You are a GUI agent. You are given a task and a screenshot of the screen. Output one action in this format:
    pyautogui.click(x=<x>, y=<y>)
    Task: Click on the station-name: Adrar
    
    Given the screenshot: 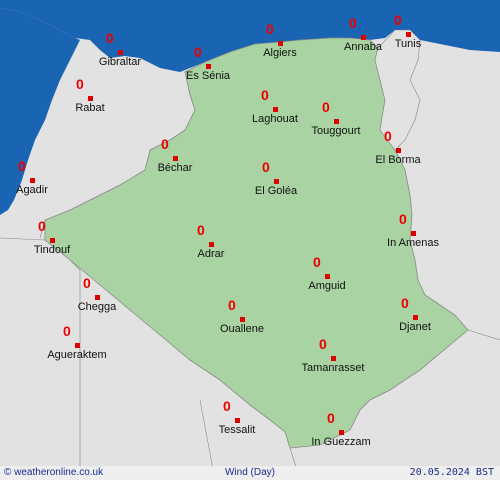 What is the action you would take?
    pyautogui.click(x=211, y=254)
    